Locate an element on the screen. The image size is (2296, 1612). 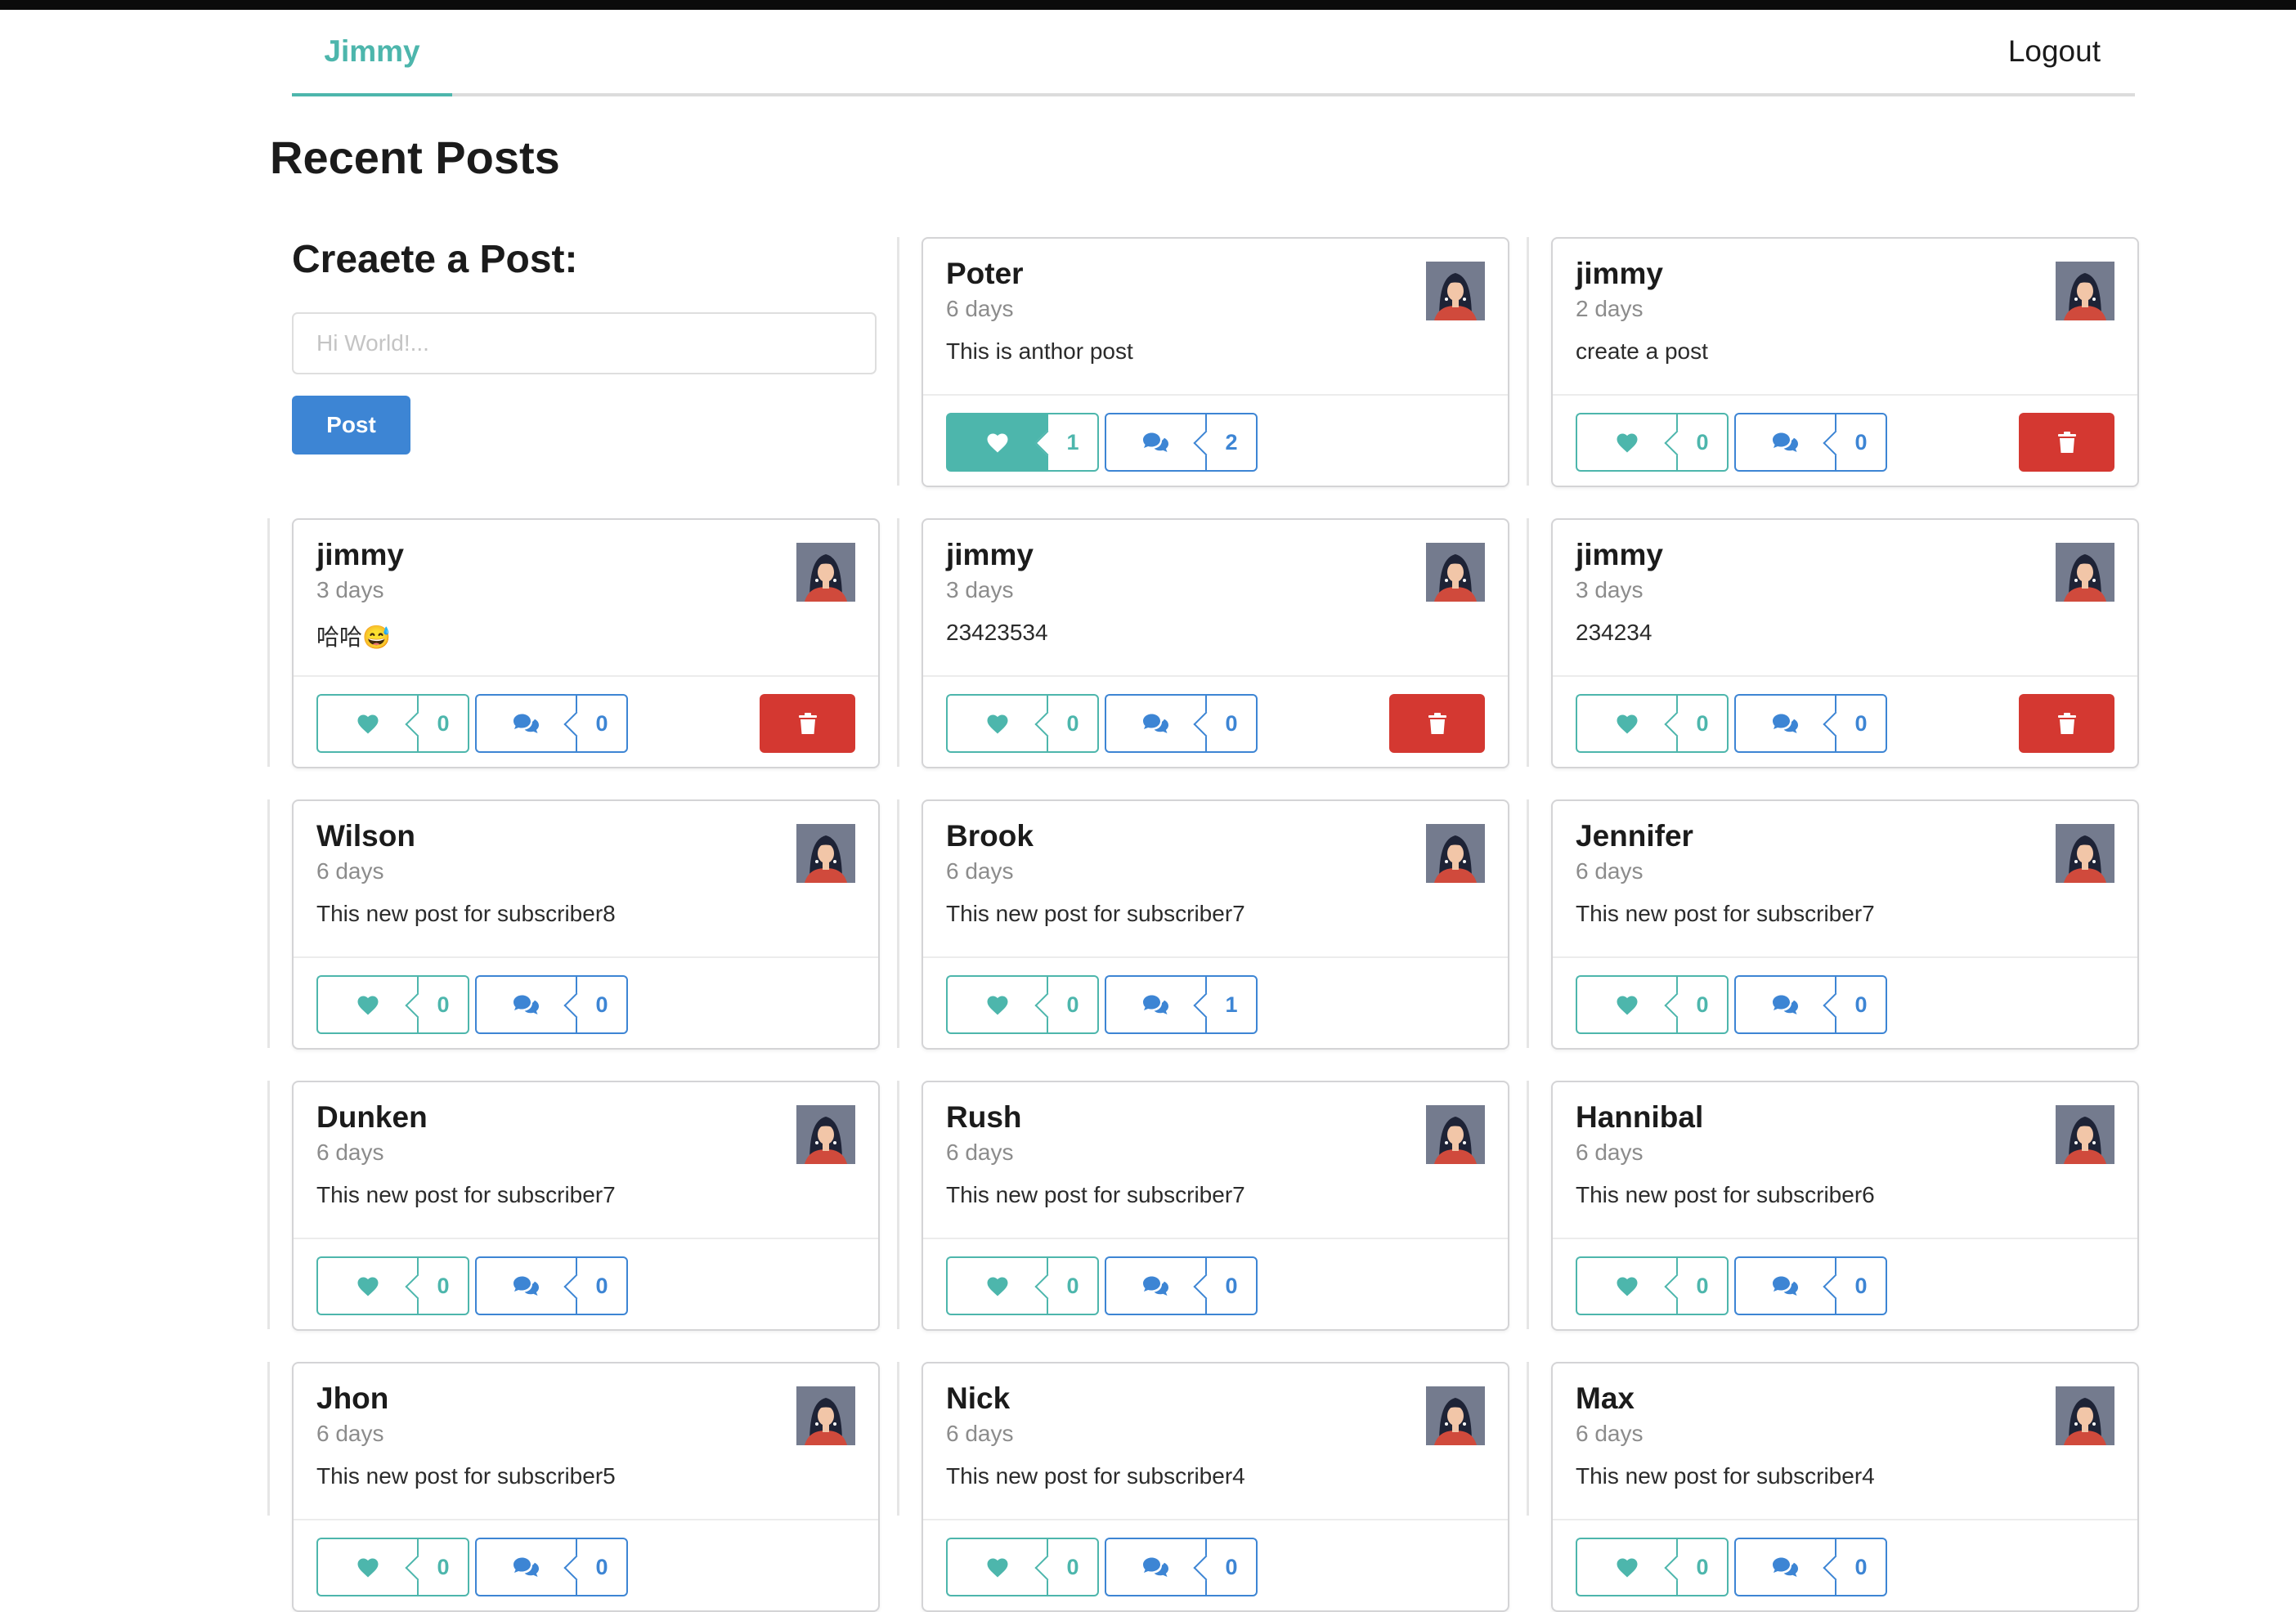
post-author: Poter is located at coordinates (985, 274).